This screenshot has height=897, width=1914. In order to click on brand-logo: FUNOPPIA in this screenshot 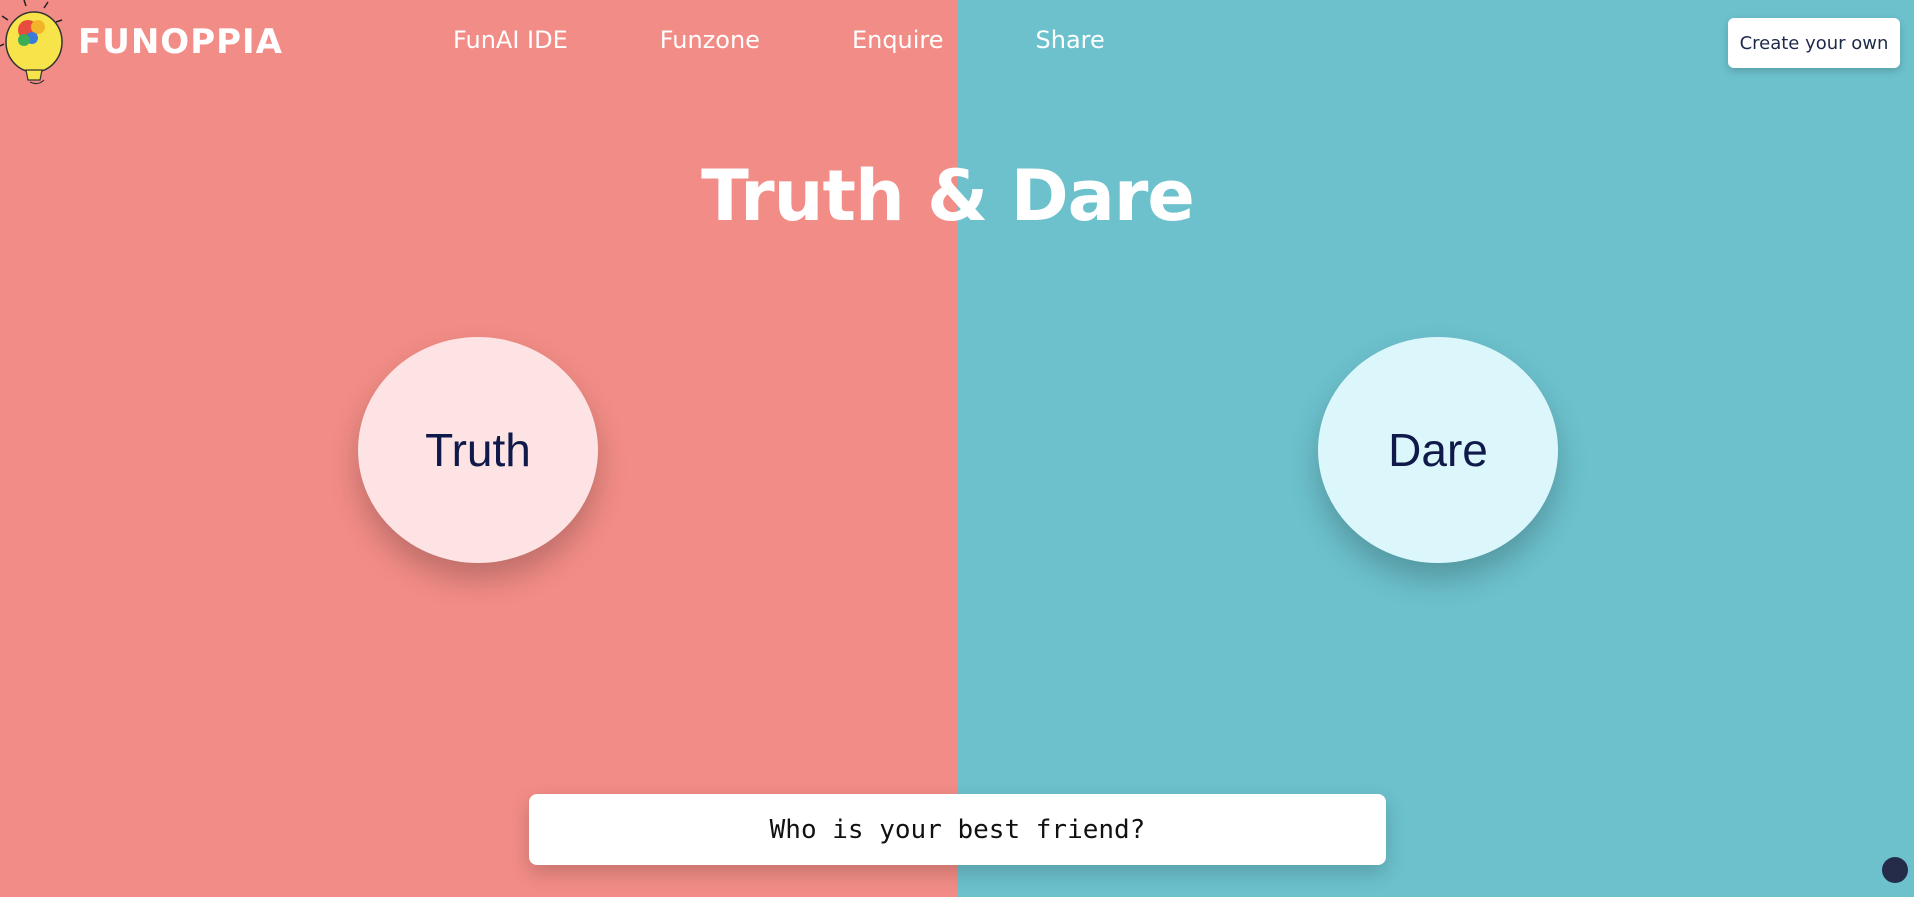, I will do `click(141, 45)`.